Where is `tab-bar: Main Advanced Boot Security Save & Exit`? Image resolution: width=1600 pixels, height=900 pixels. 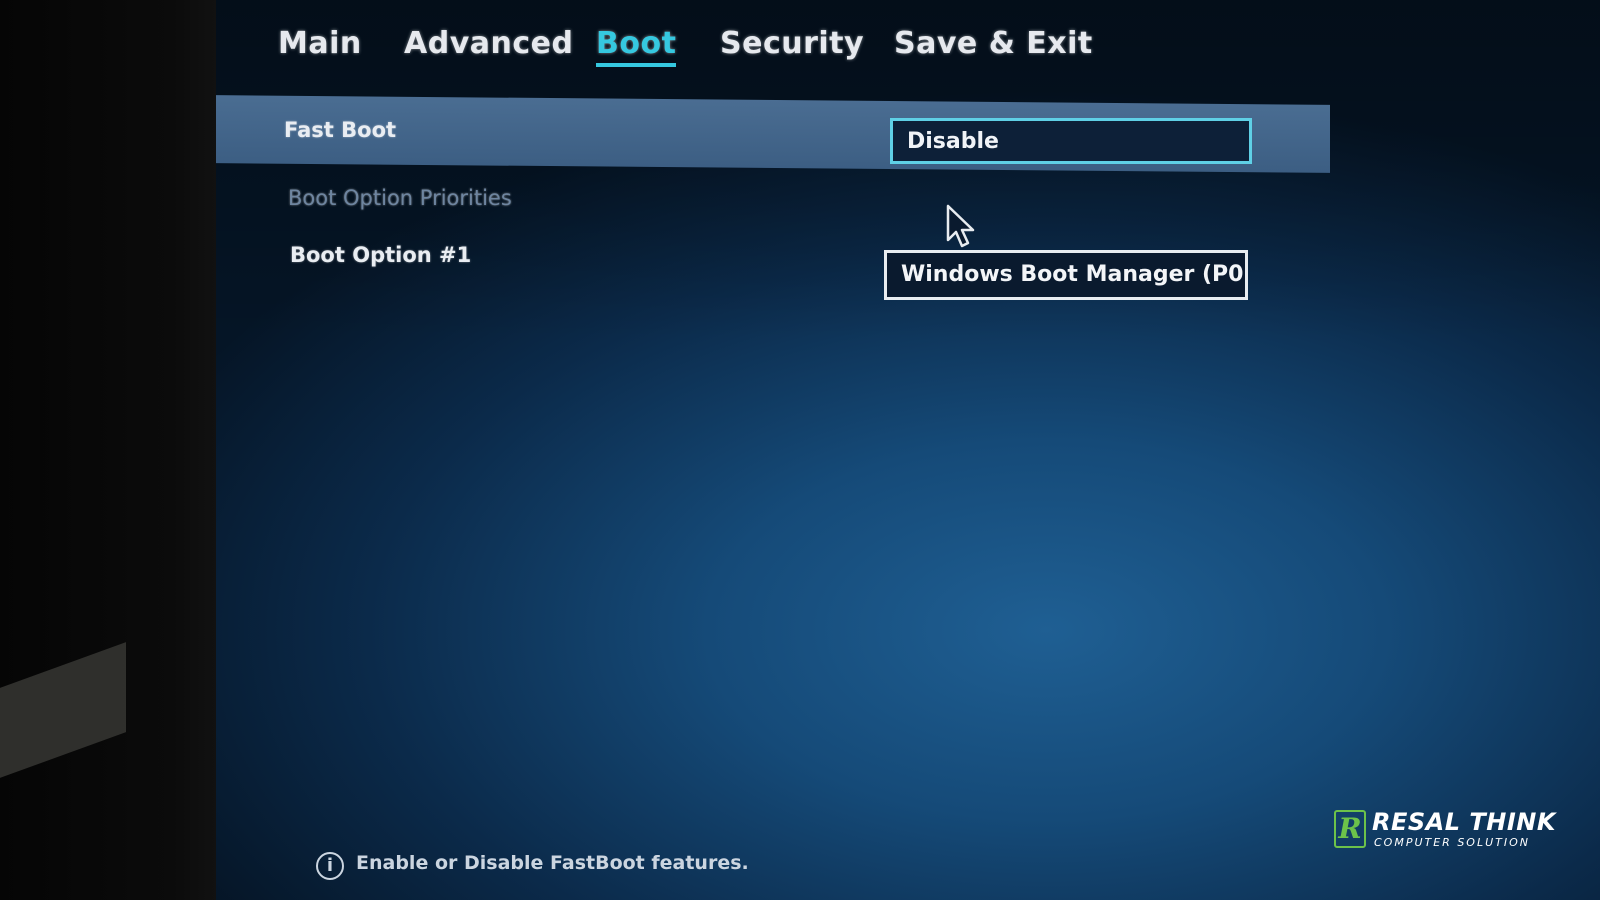 tab-bar: Main Advanced Boot Security Save & Exit is located at coordinates (908, 51).